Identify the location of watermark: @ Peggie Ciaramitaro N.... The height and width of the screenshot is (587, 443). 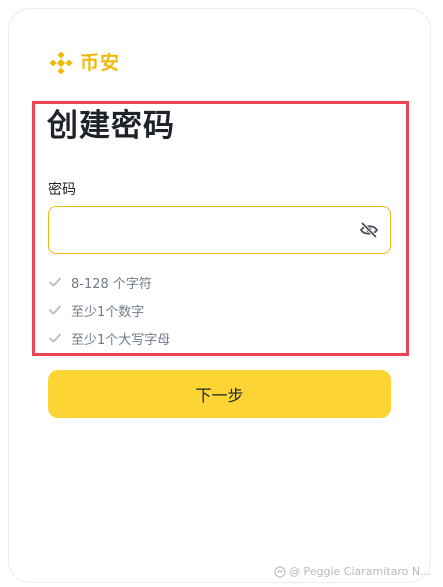
(358, 572).